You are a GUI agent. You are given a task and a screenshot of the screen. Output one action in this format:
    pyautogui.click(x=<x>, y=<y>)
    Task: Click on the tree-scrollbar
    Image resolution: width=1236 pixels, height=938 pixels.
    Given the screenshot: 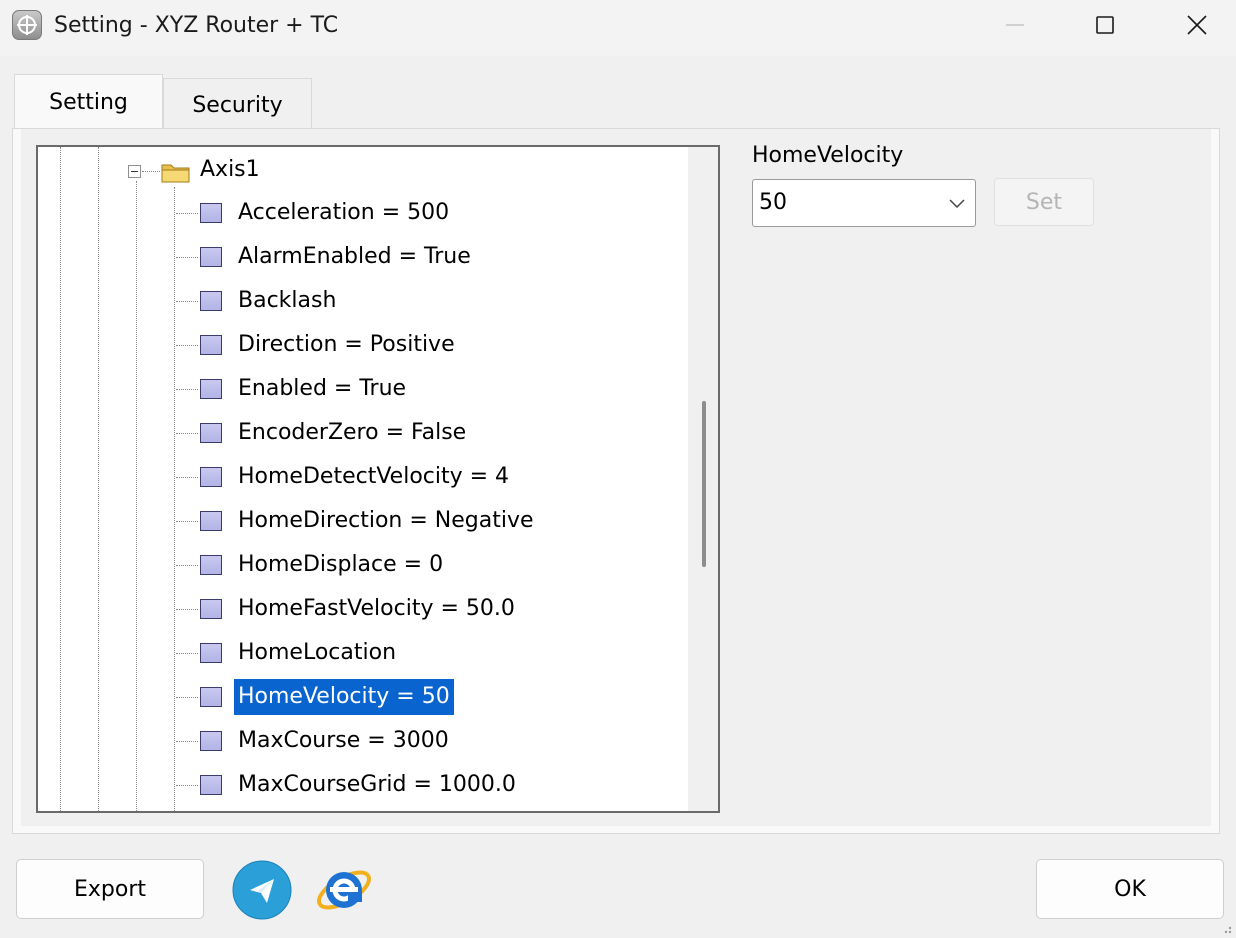 What is the action you would take?
    pyautogui.click(x=703, y=479)
    